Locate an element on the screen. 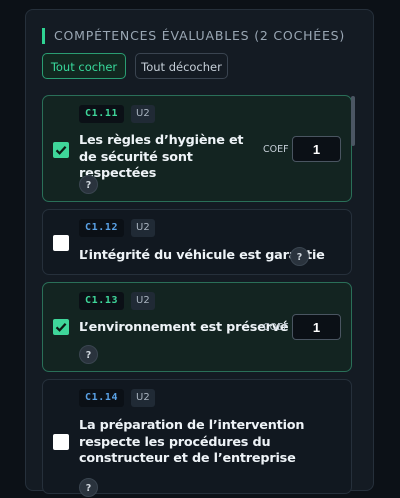 This screenshot has width=400, height=498. competence-code: C1.13 is located at coordinates (102, 301).